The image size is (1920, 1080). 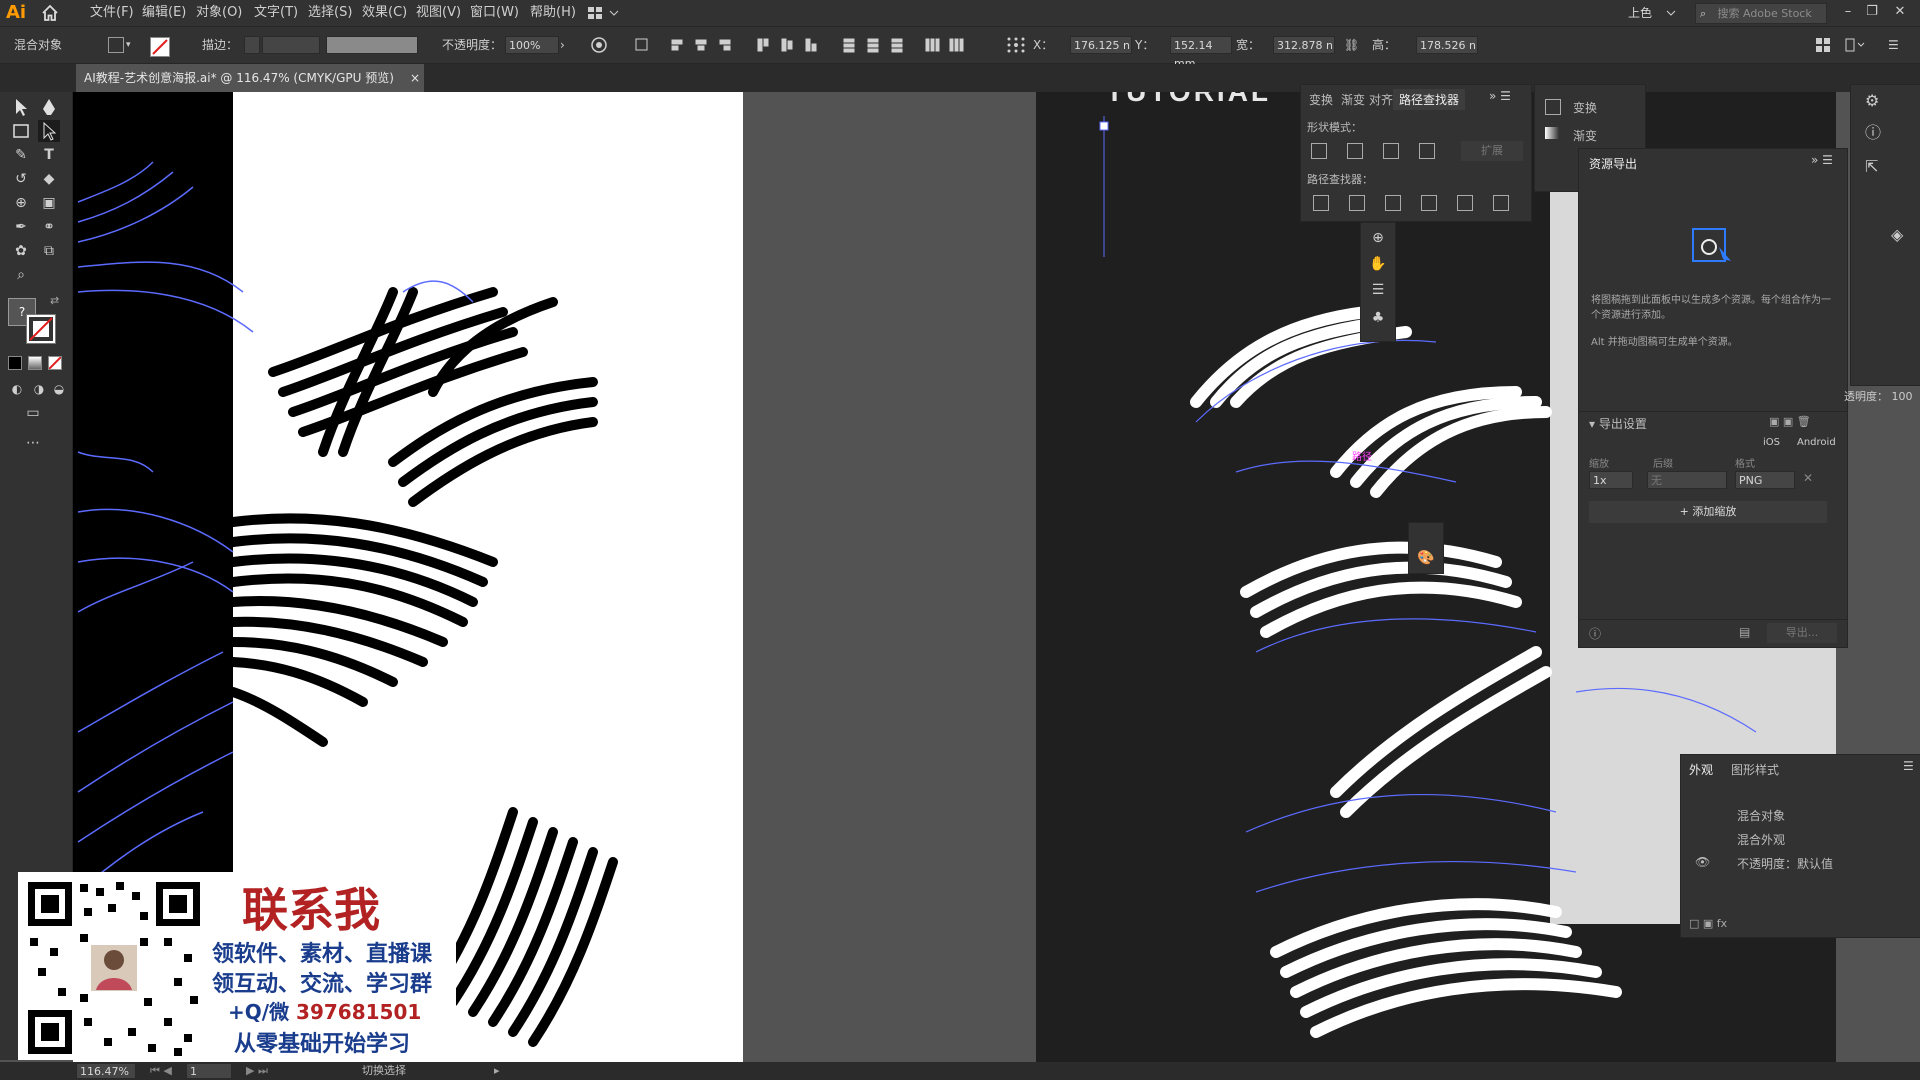 I want to click on height-field: 178.526 n, so click(x=1447, y=45).